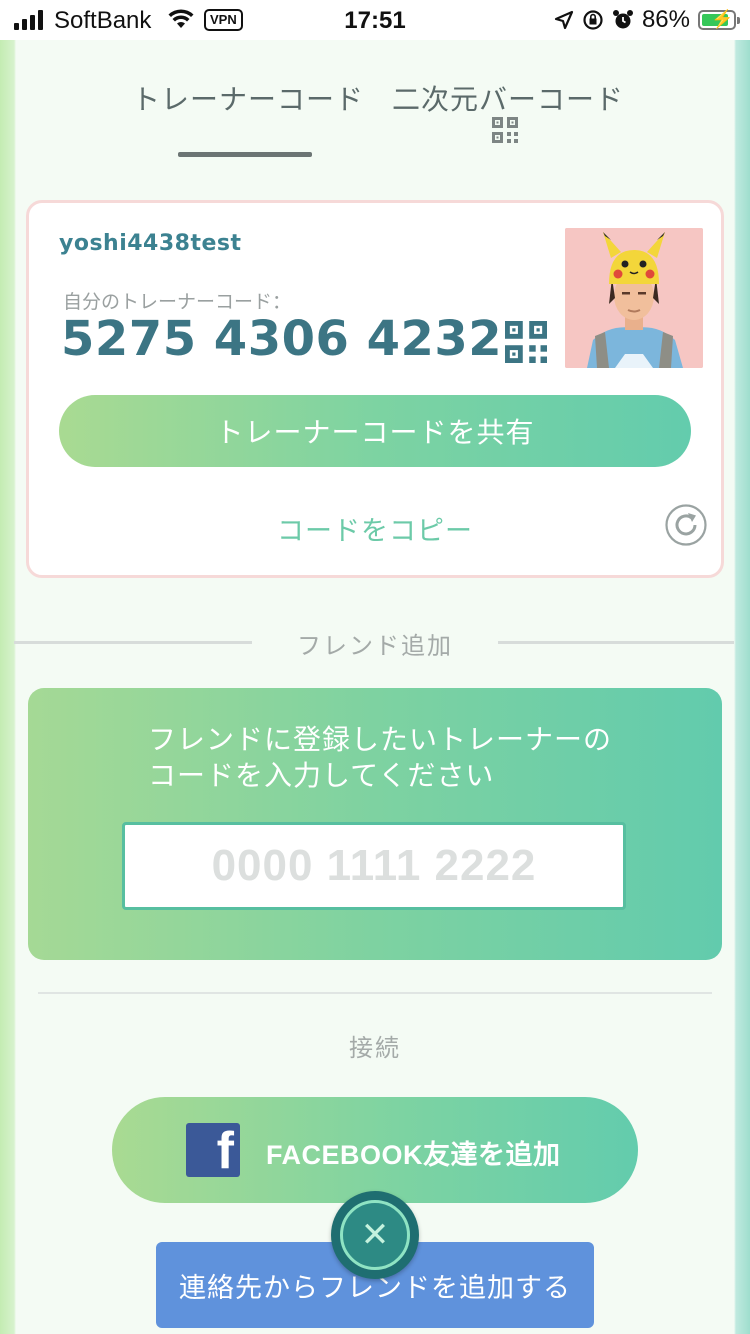 Image resolution: width=750 pixels, height=1334 pixels. Describe the element at coordinates (719, 19) in the screenshot. I see `battery-icon: ⚡` at that location.